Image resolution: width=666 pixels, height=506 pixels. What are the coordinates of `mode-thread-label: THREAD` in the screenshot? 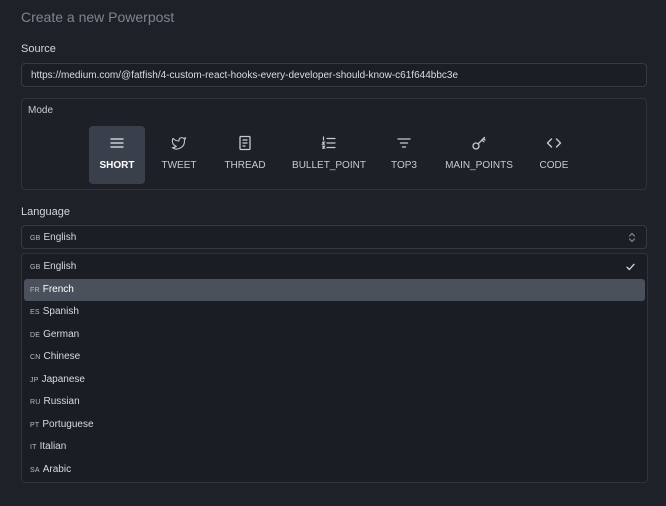 It's located at (245, 165).